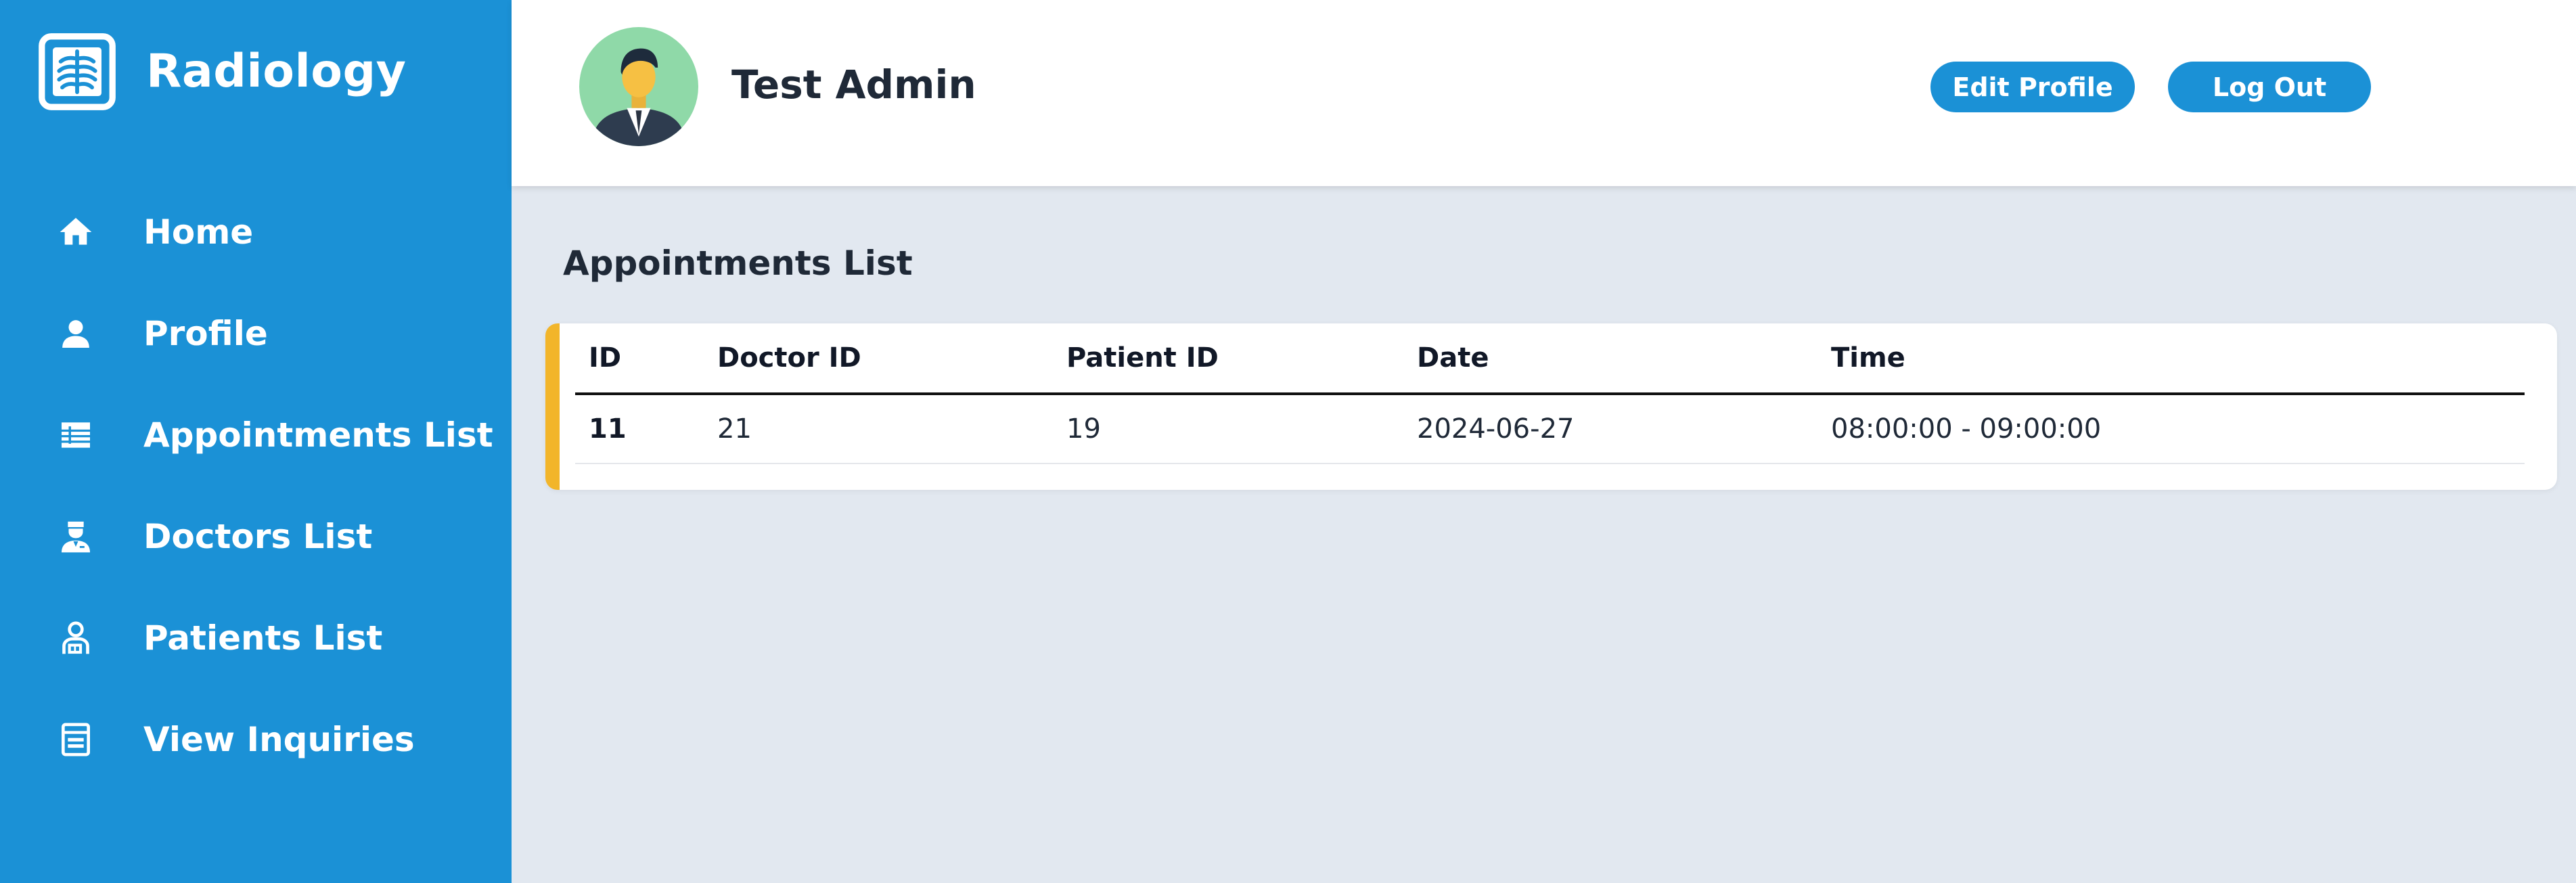 This screenshot has height=883, width=2576. I want to click on sidebar-item-label: Doctors List, so click(258, 536).